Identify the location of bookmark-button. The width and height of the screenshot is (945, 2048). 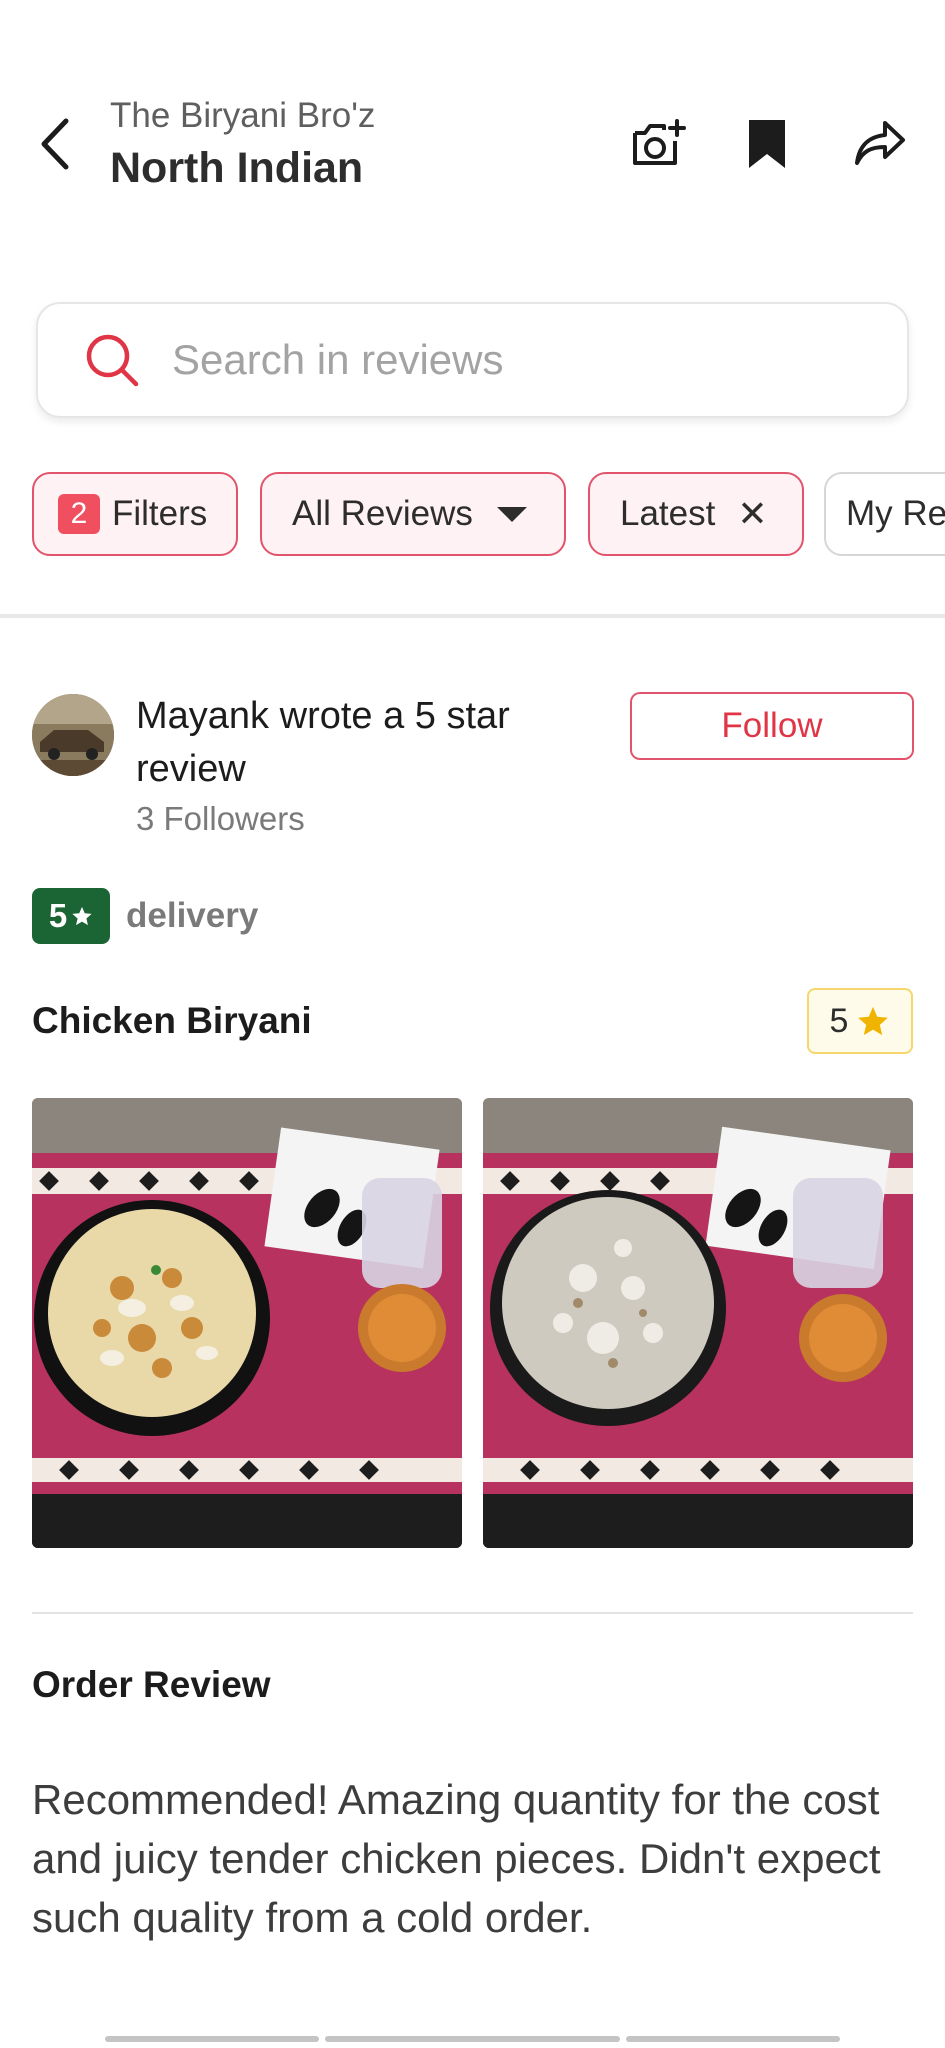
(767, 144).